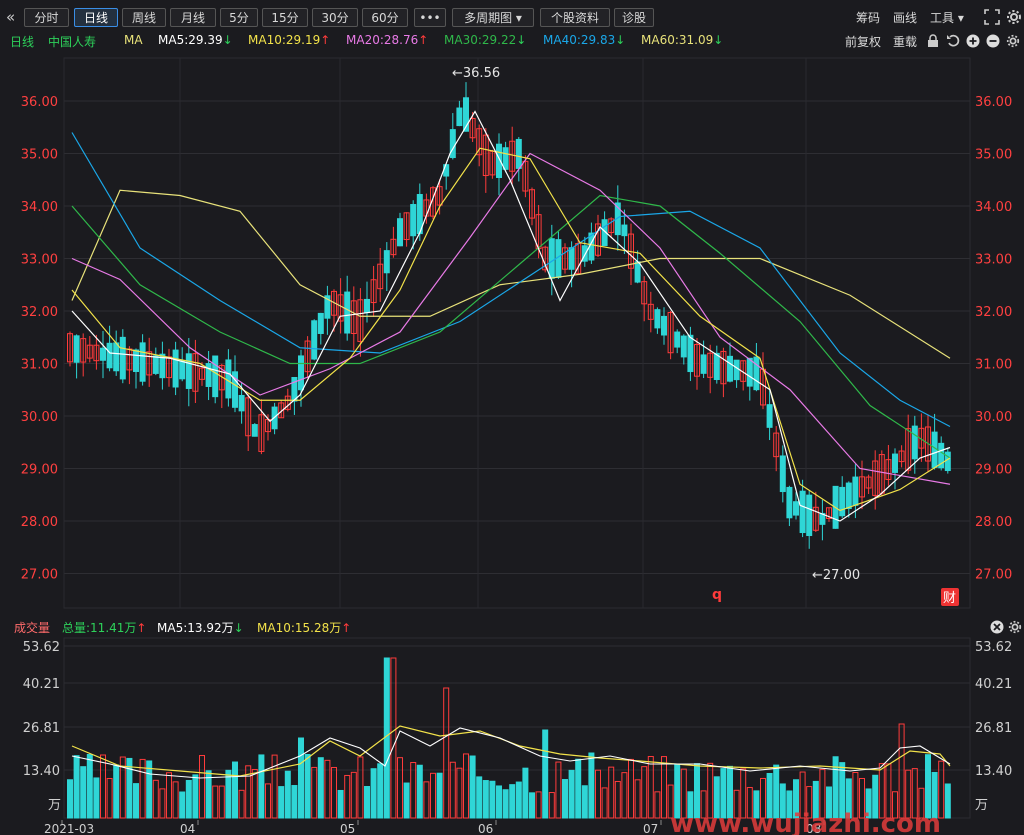  What do you see at coordinates (39, 365) in the screenshot?
I see `price-tick-left: 31.00` at bounding box center [39, 365].